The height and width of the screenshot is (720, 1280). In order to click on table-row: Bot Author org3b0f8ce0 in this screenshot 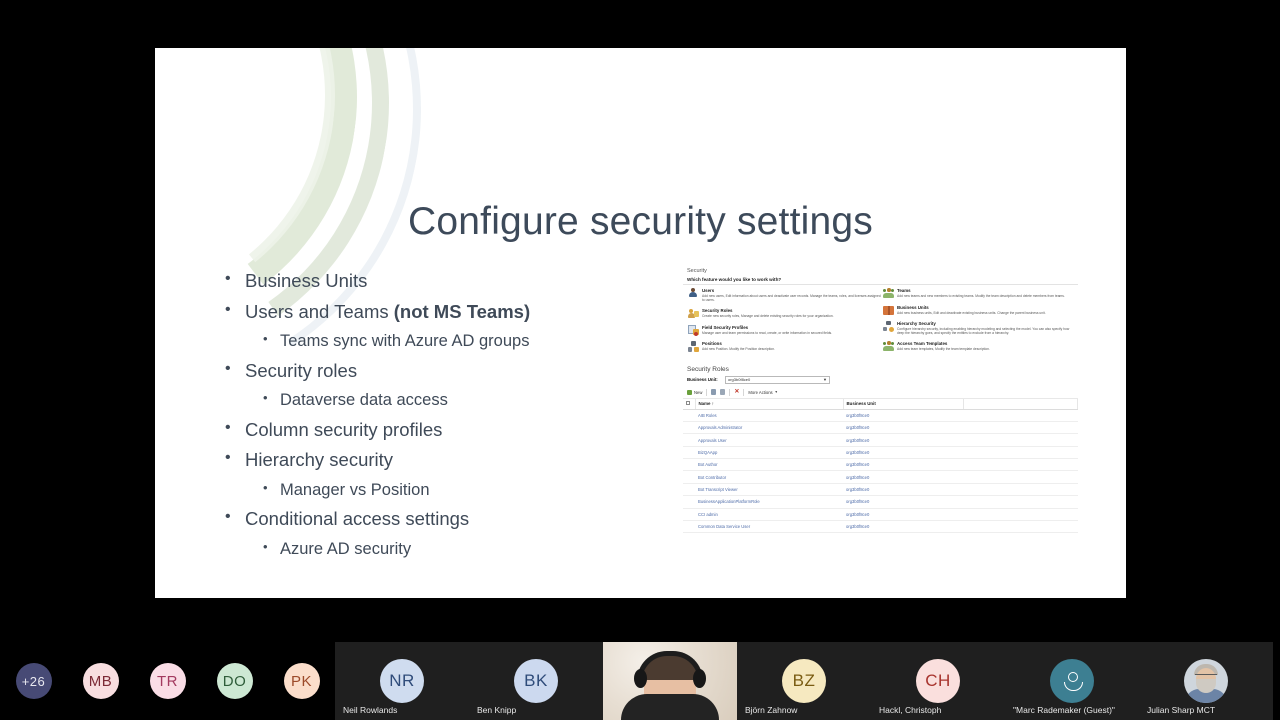, I will do `click(880, 465)`.